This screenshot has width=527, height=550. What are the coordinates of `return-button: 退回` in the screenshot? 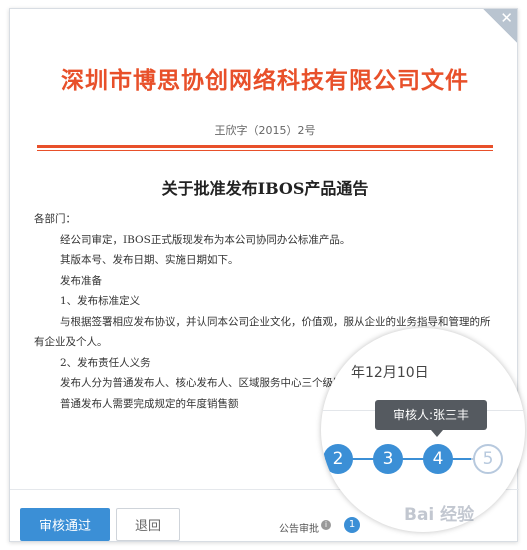 It's located at (148, 524).